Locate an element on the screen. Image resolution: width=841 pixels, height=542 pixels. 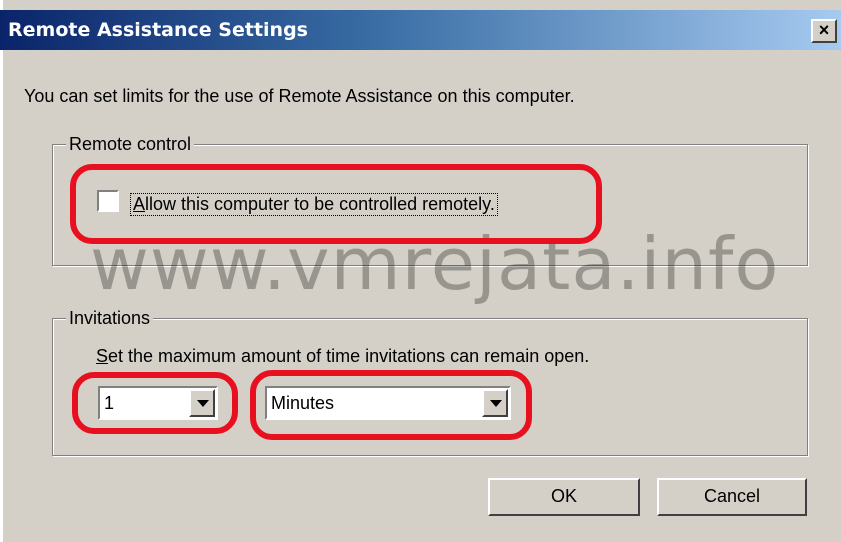
invitation-unit-dropdown-button is located at coordinates (495, 403).